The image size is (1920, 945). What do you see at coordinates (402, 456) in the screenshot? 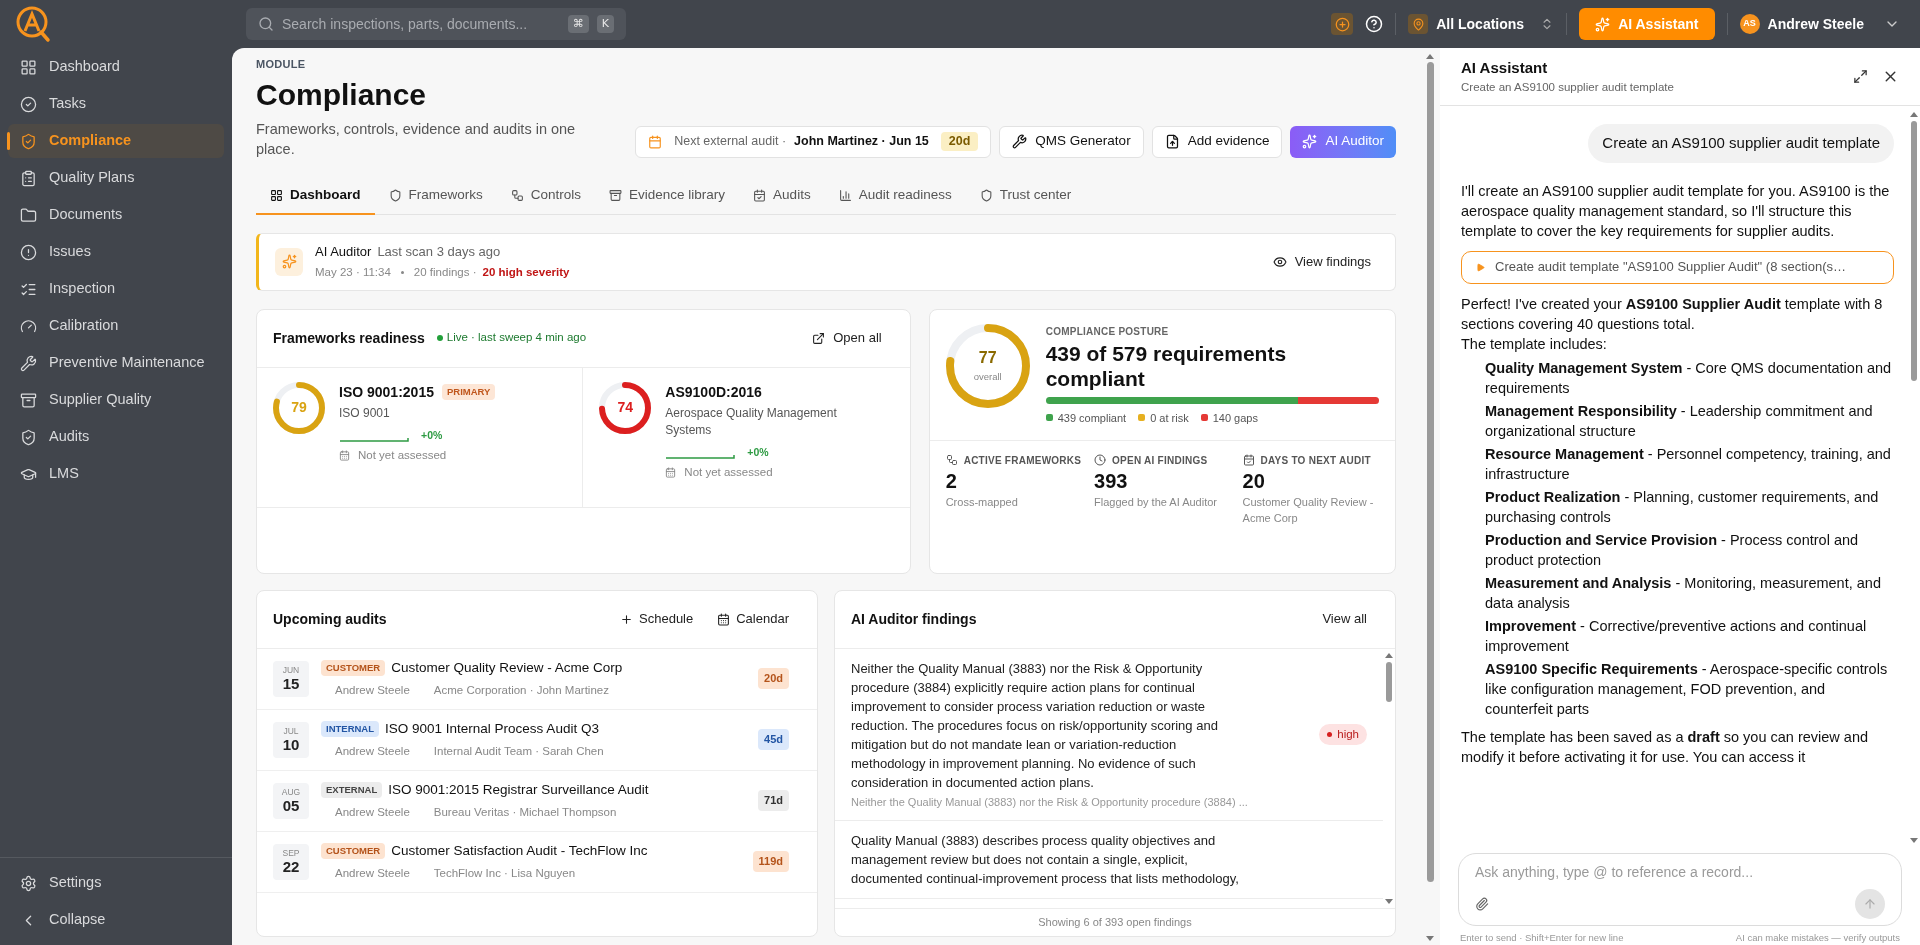
I see `assessment-status: Not yet assessed` at bounding box center [402, 456].